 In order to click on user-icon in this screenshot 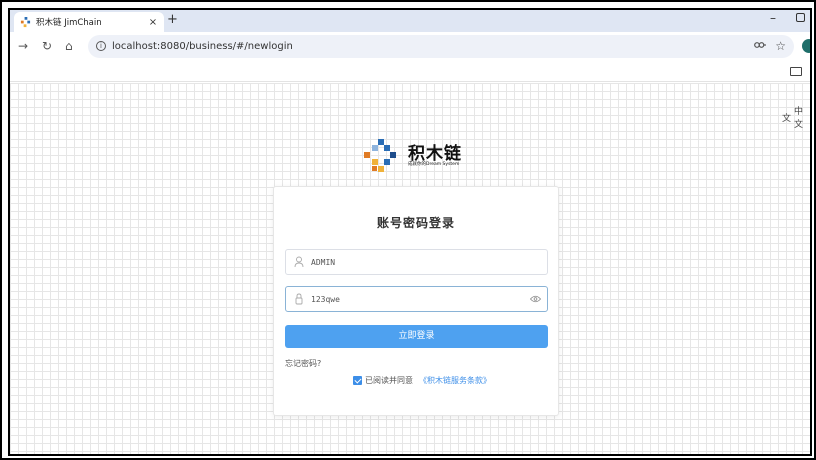, I will do `click(299, 262)`.